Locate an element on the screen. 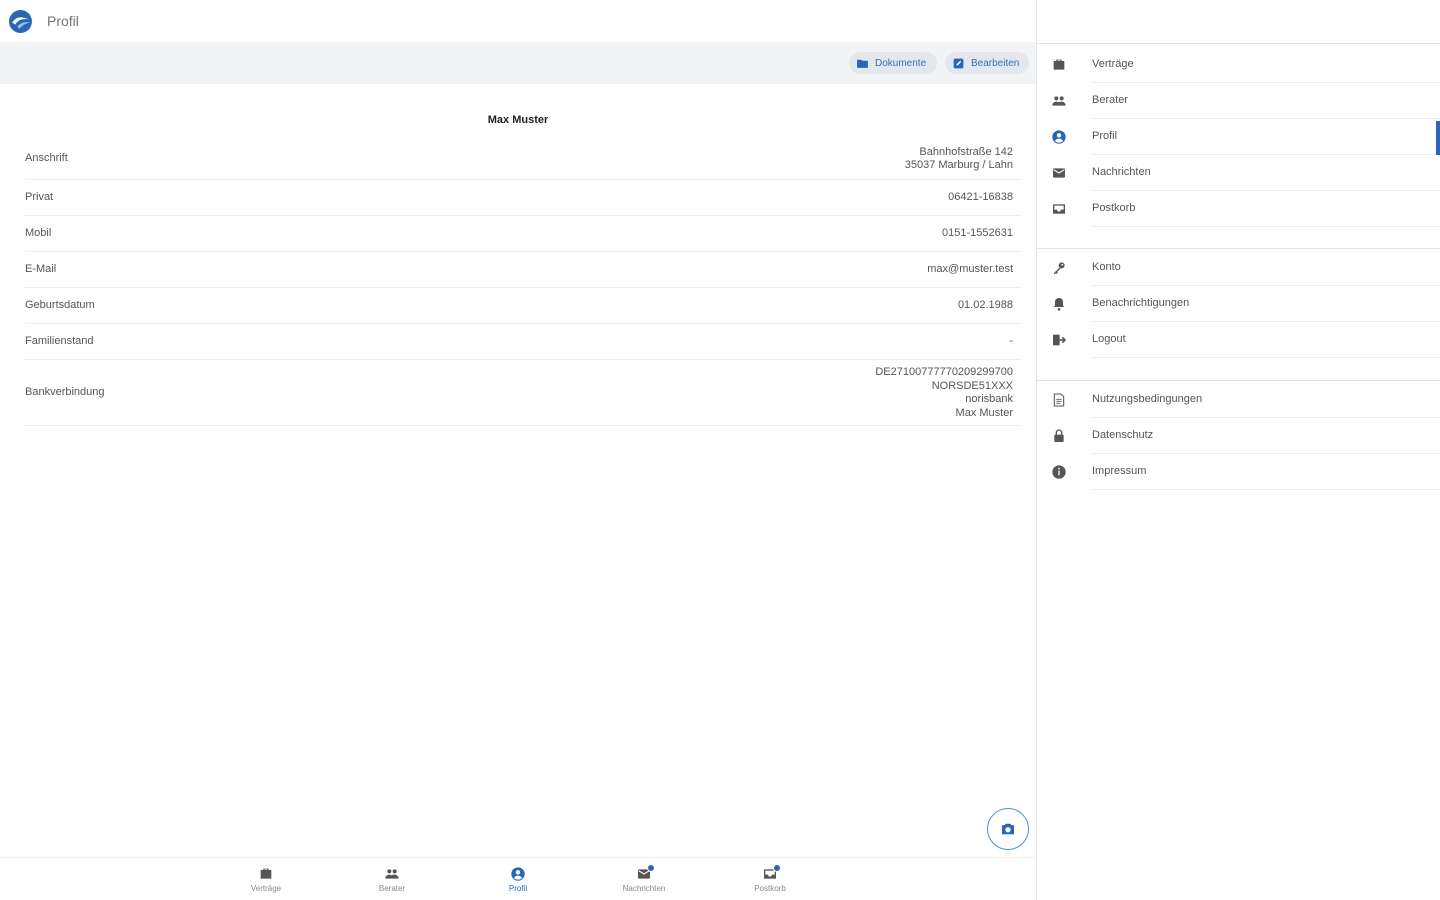 The width and height of the screenshot is (1440, 900). profile-field-label: Mobil is located at coordinates (38, 233).